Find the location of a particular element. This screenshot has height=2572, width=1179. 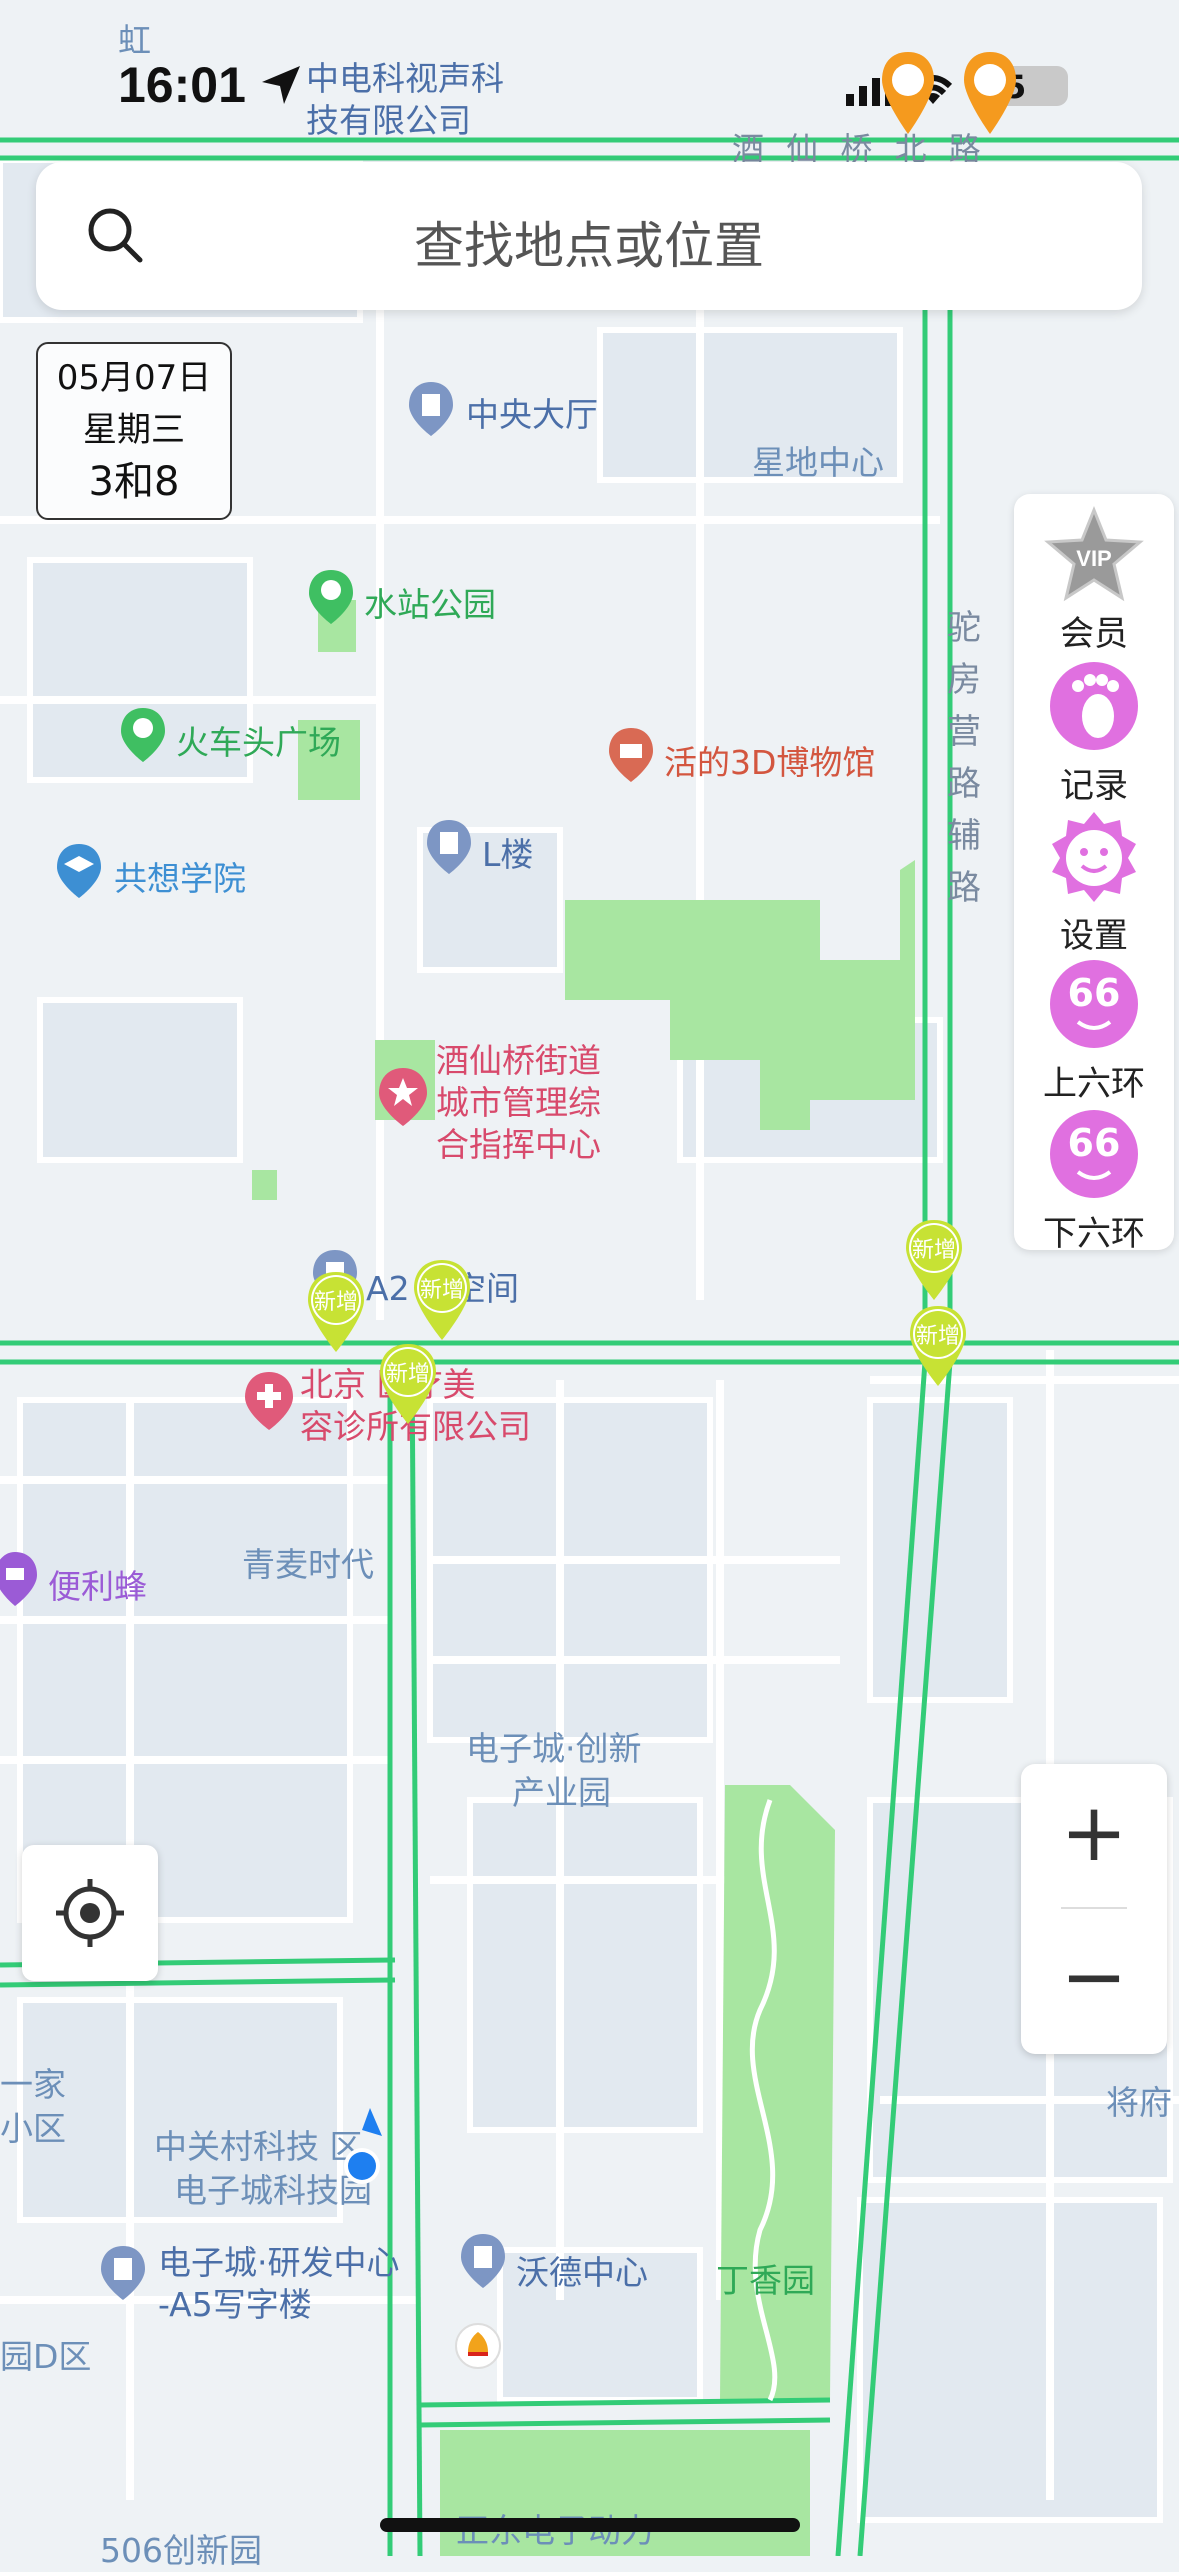

museum-pin-icon is located at coordinates (631, 755).